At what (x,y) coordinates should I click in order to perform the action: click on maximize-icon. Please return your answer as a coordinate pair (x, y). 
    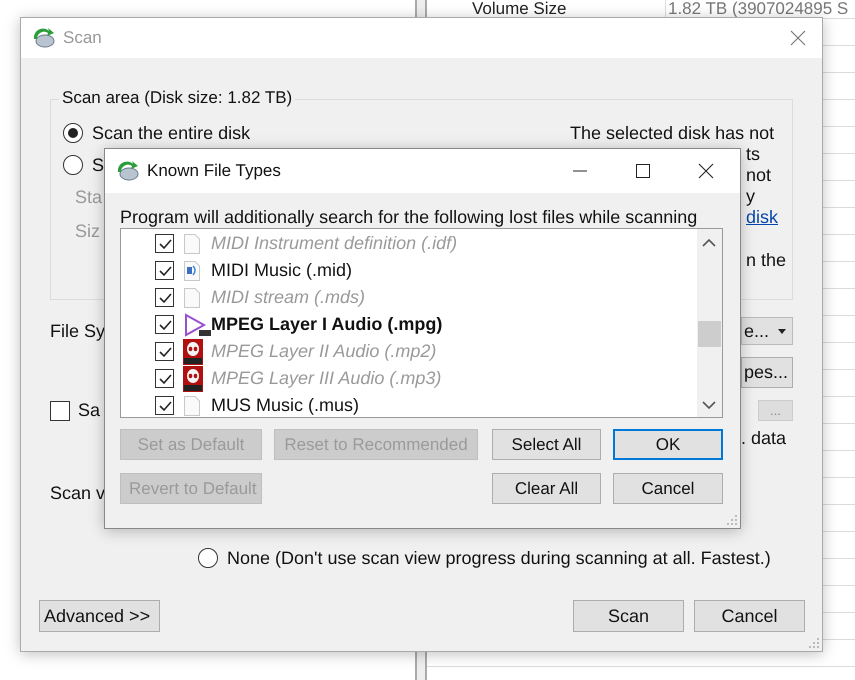
    Looking at the image, I should click on (643, 171).